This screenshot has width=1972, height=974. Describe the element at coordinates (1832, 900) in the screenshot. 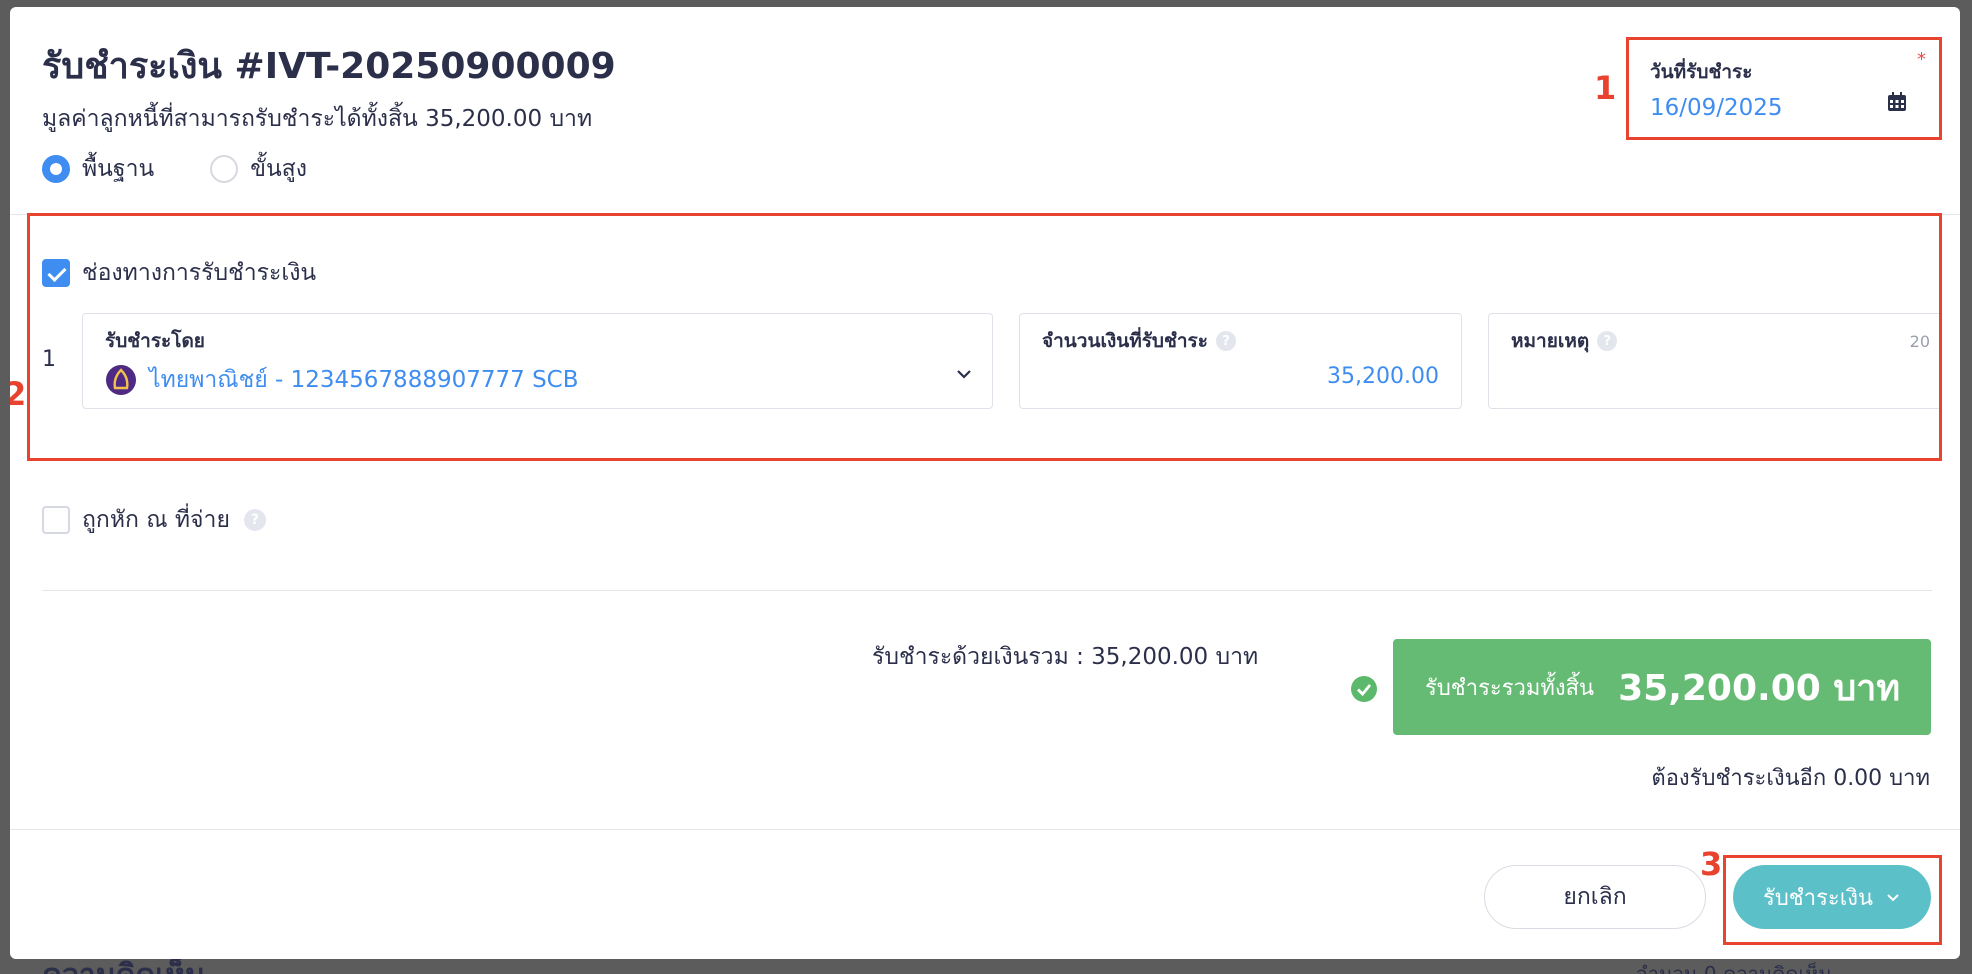

I see `annotation-box-submit` at that location.